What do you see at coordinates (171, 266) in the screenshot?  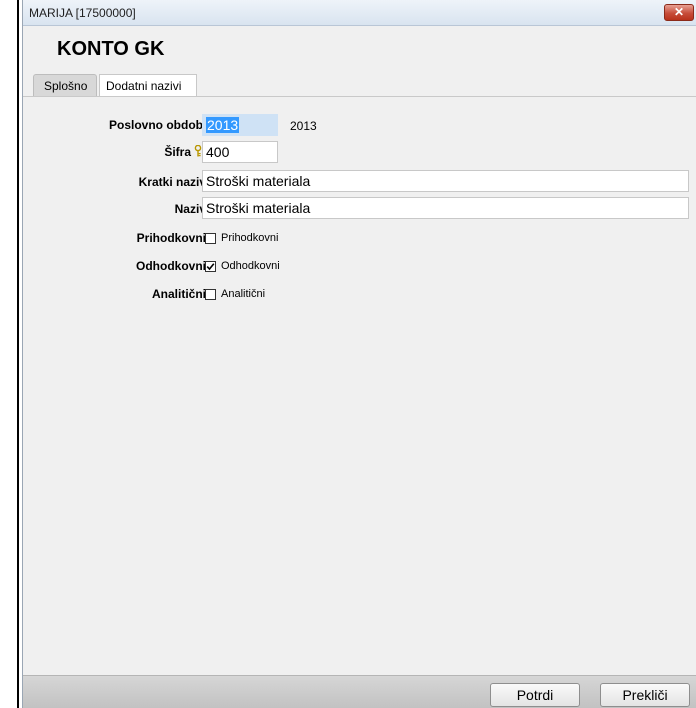 I see `odhodkovni-label: Odhodkovni` at bounding box center [171, 266].